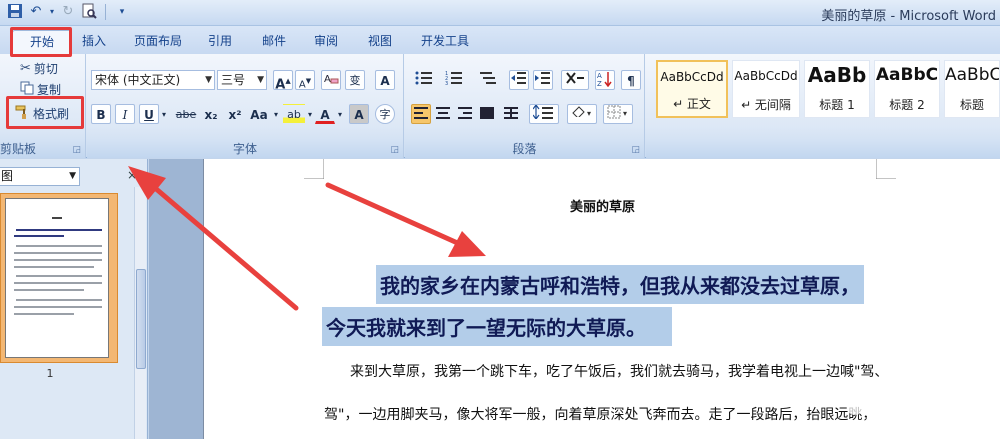 This screenshot has width=1000, height=439. I want to click on font-name-combo: 宋体 (中文正文) ▼, so click(153, 80).